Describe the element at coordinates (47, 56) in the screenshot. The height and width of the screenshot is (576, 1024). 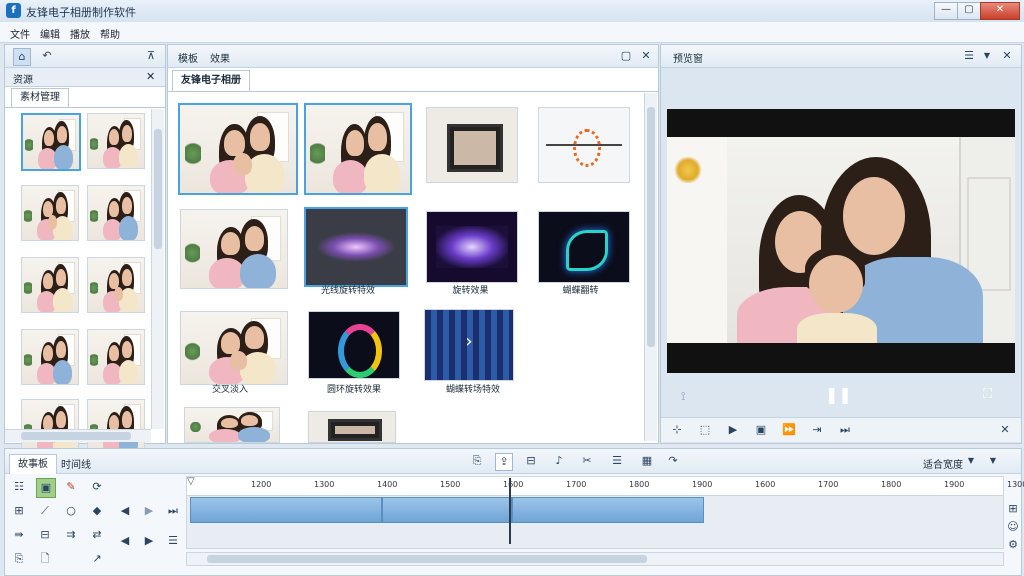
I see `back-arrow-icon: ↶` at that location.